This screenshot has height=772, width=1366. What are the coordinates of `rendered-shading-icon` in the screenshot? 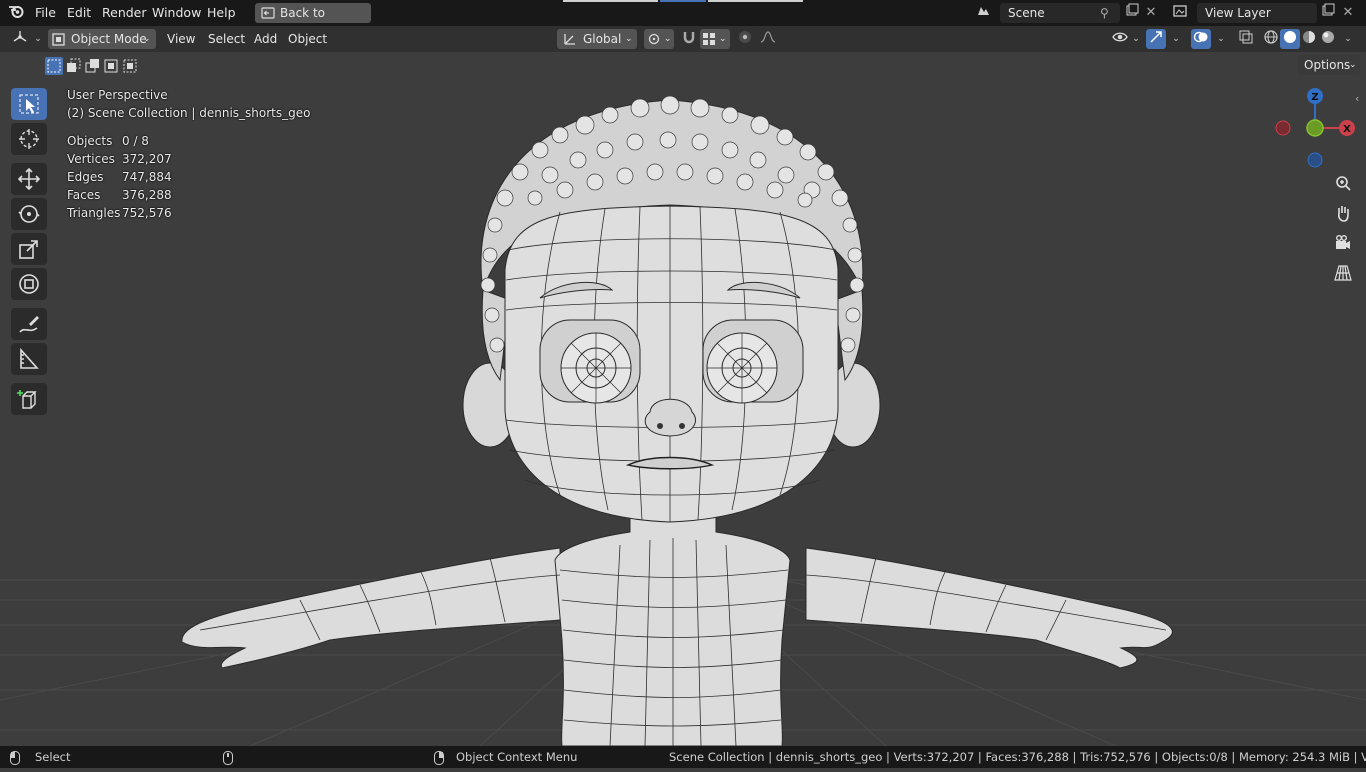 It's located at (1328, 39).